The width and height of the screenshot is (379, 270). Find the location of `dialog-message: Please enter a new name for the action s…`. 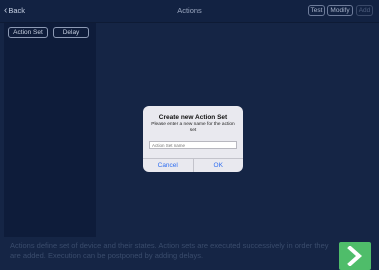

dialog-message: Please enter a new name for the action s… is located at coordinates (193, 127).